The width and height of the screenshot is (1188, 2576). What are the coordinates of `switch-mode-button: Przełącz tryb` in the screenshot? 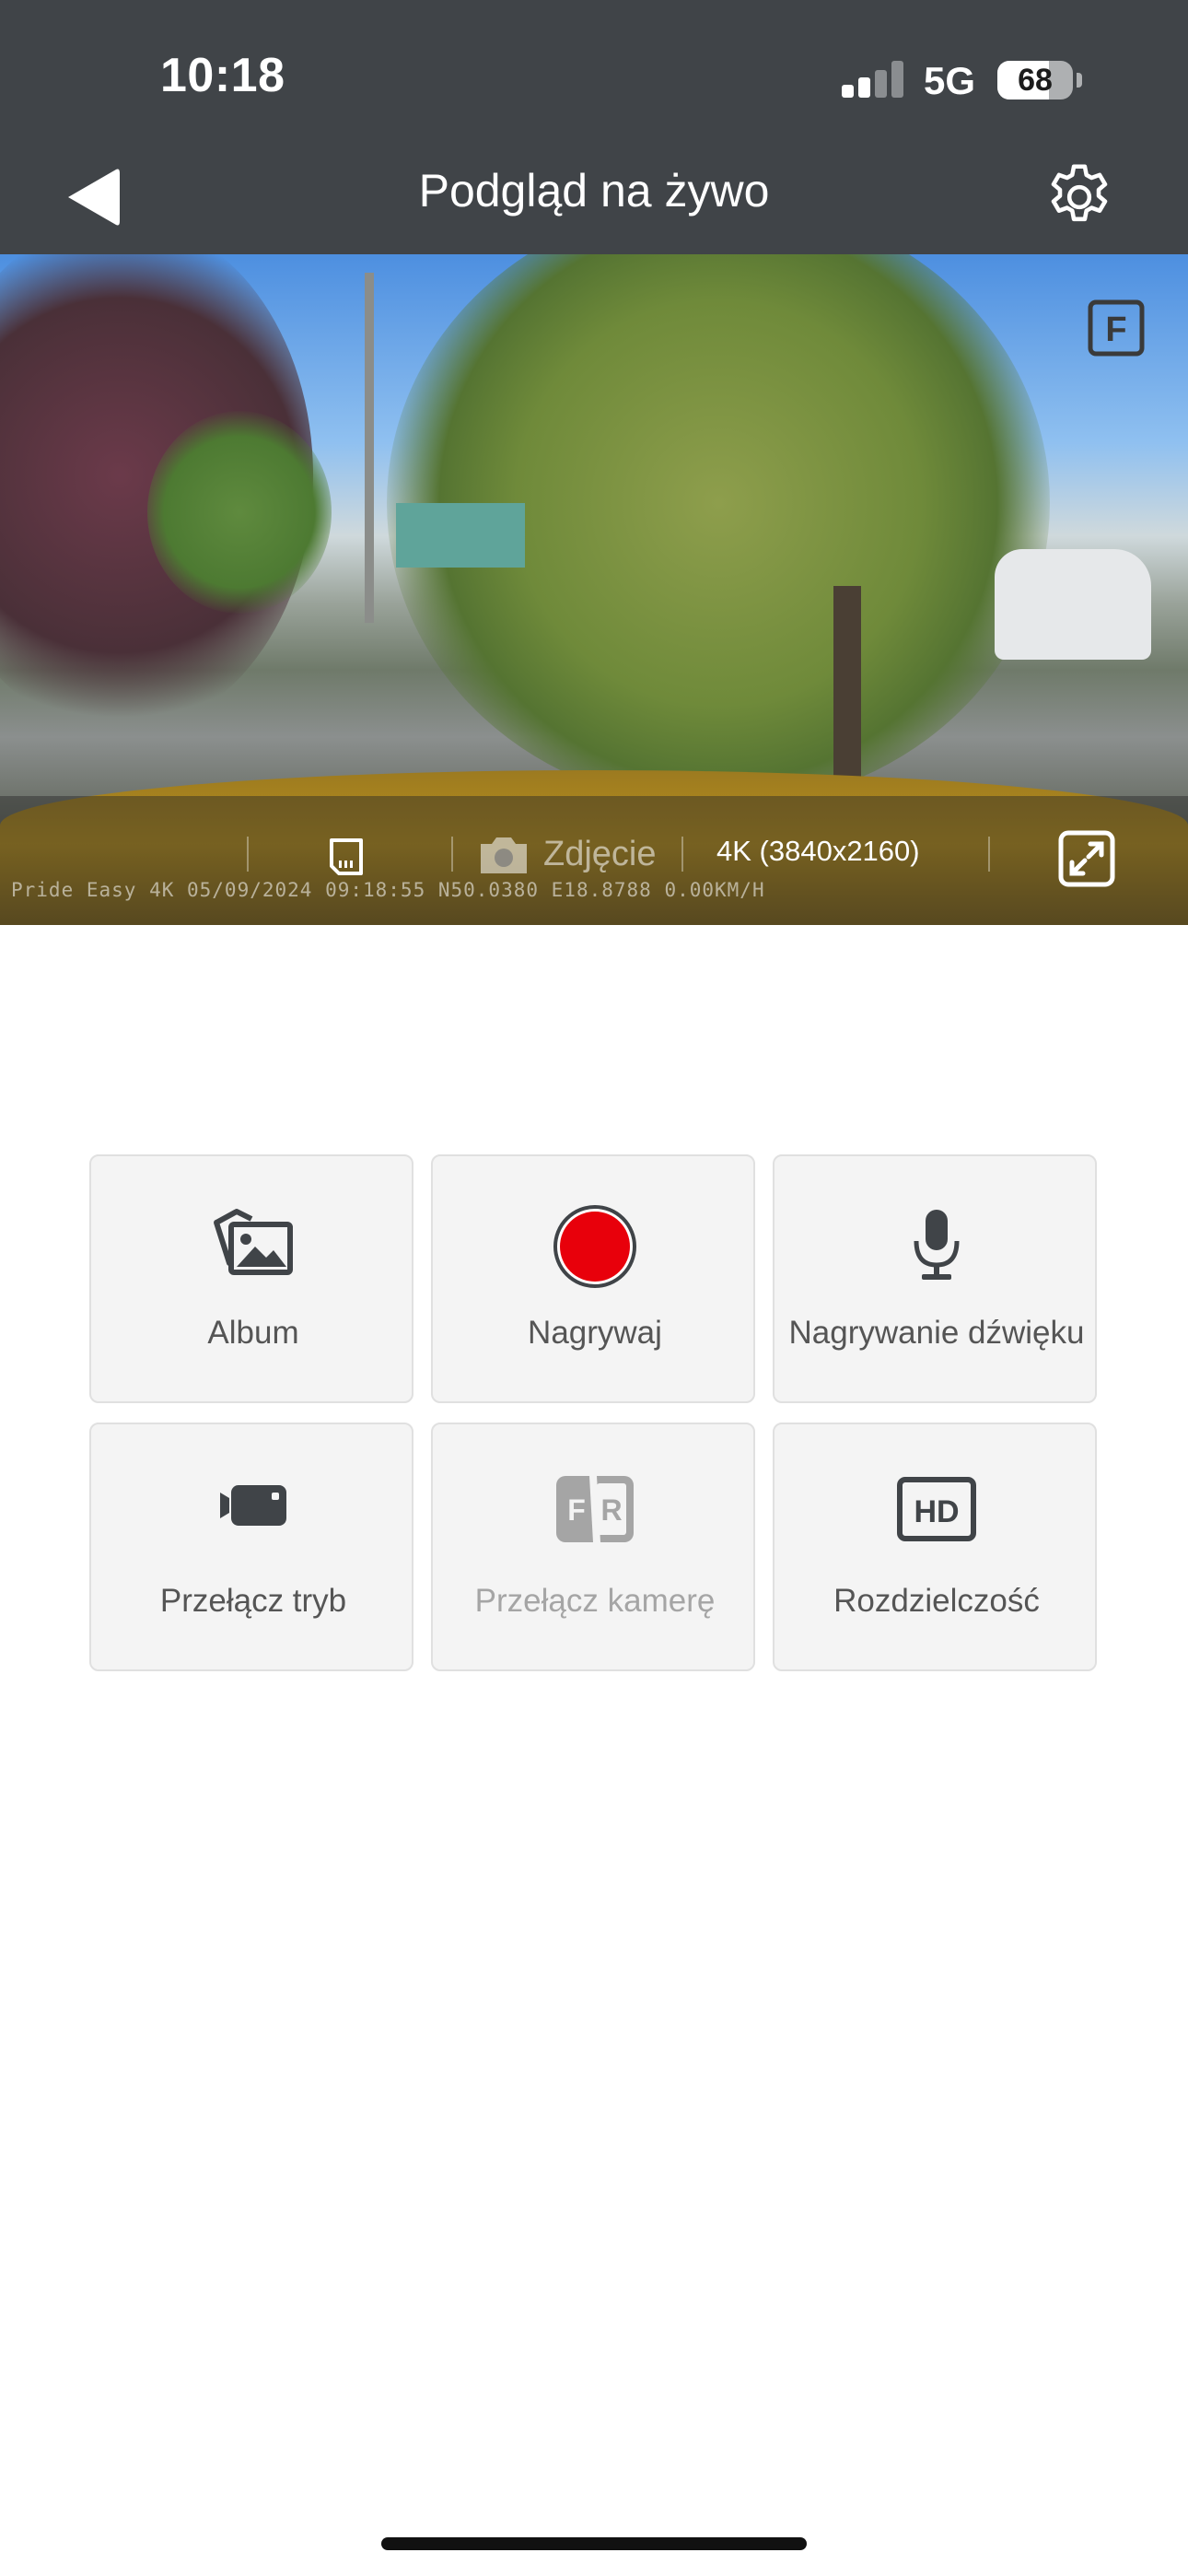 It's located at (251, 1547).